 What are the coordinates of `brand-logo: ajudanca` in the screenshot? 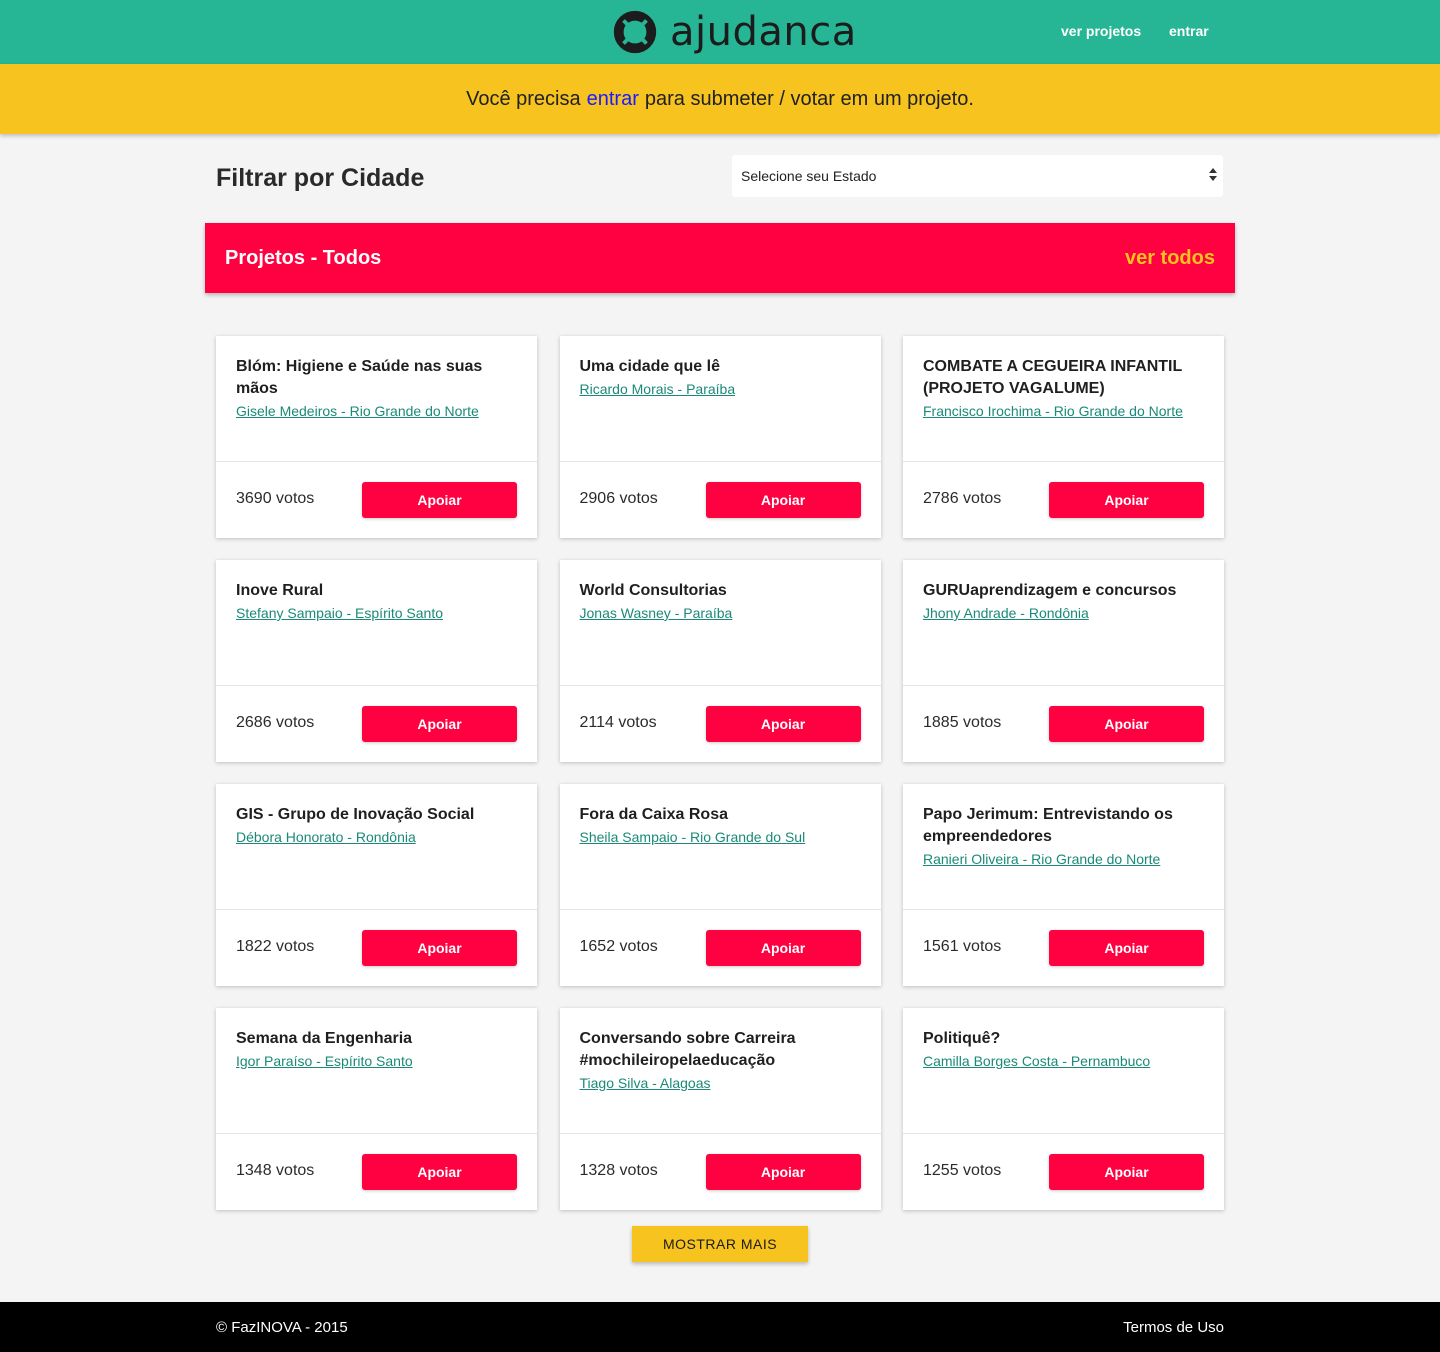 It's located at (734, 32).